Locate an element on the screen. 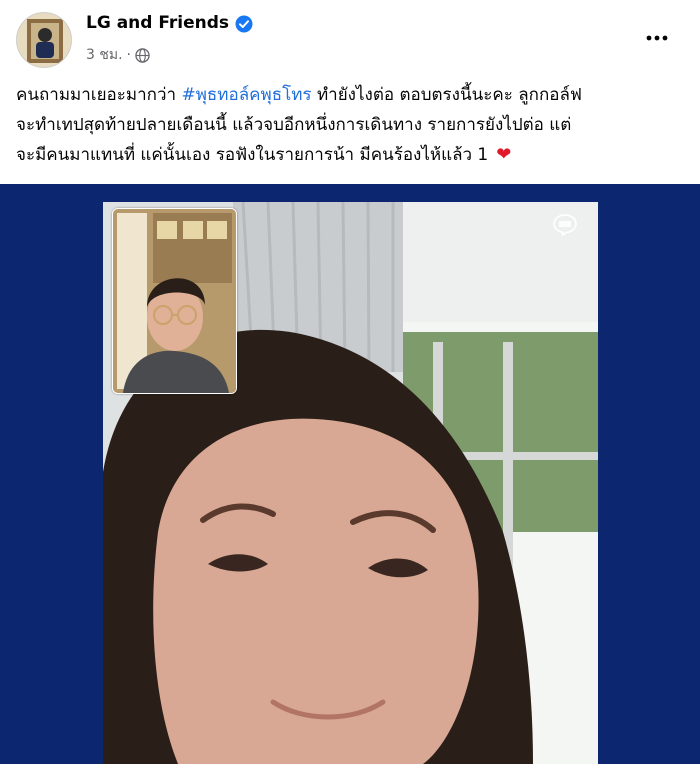 The image size is (700, 764). pip-image is located at coordinates (174, 301).